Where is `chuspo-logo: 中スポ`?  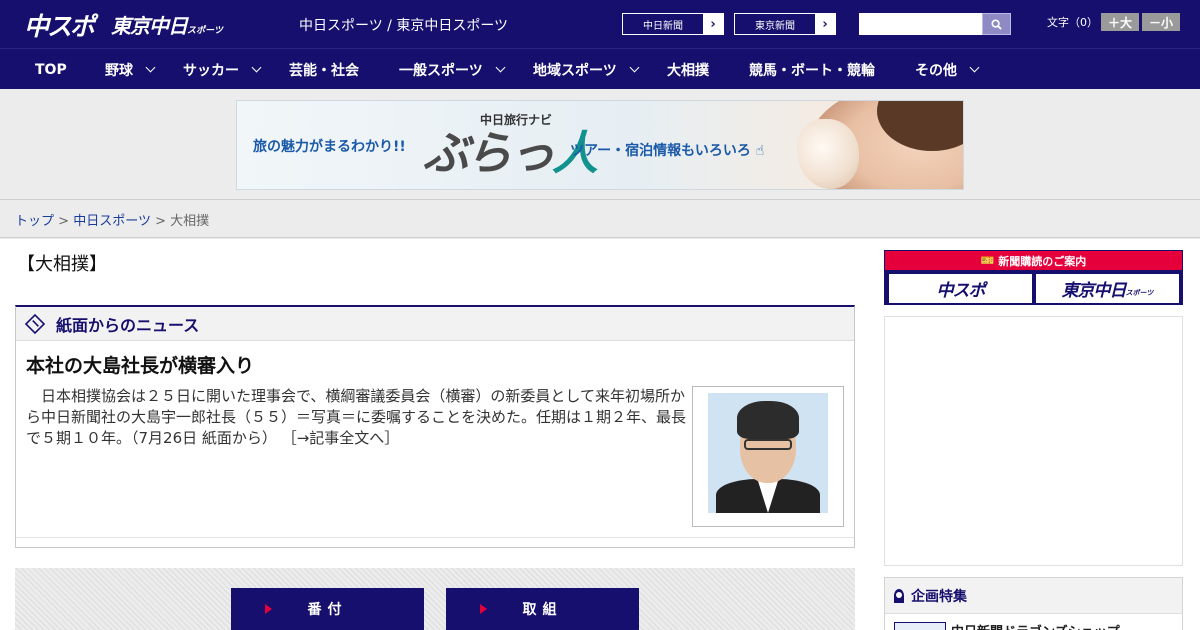
chuspo-logo: 中スポ is located at coordinates (59, 25).